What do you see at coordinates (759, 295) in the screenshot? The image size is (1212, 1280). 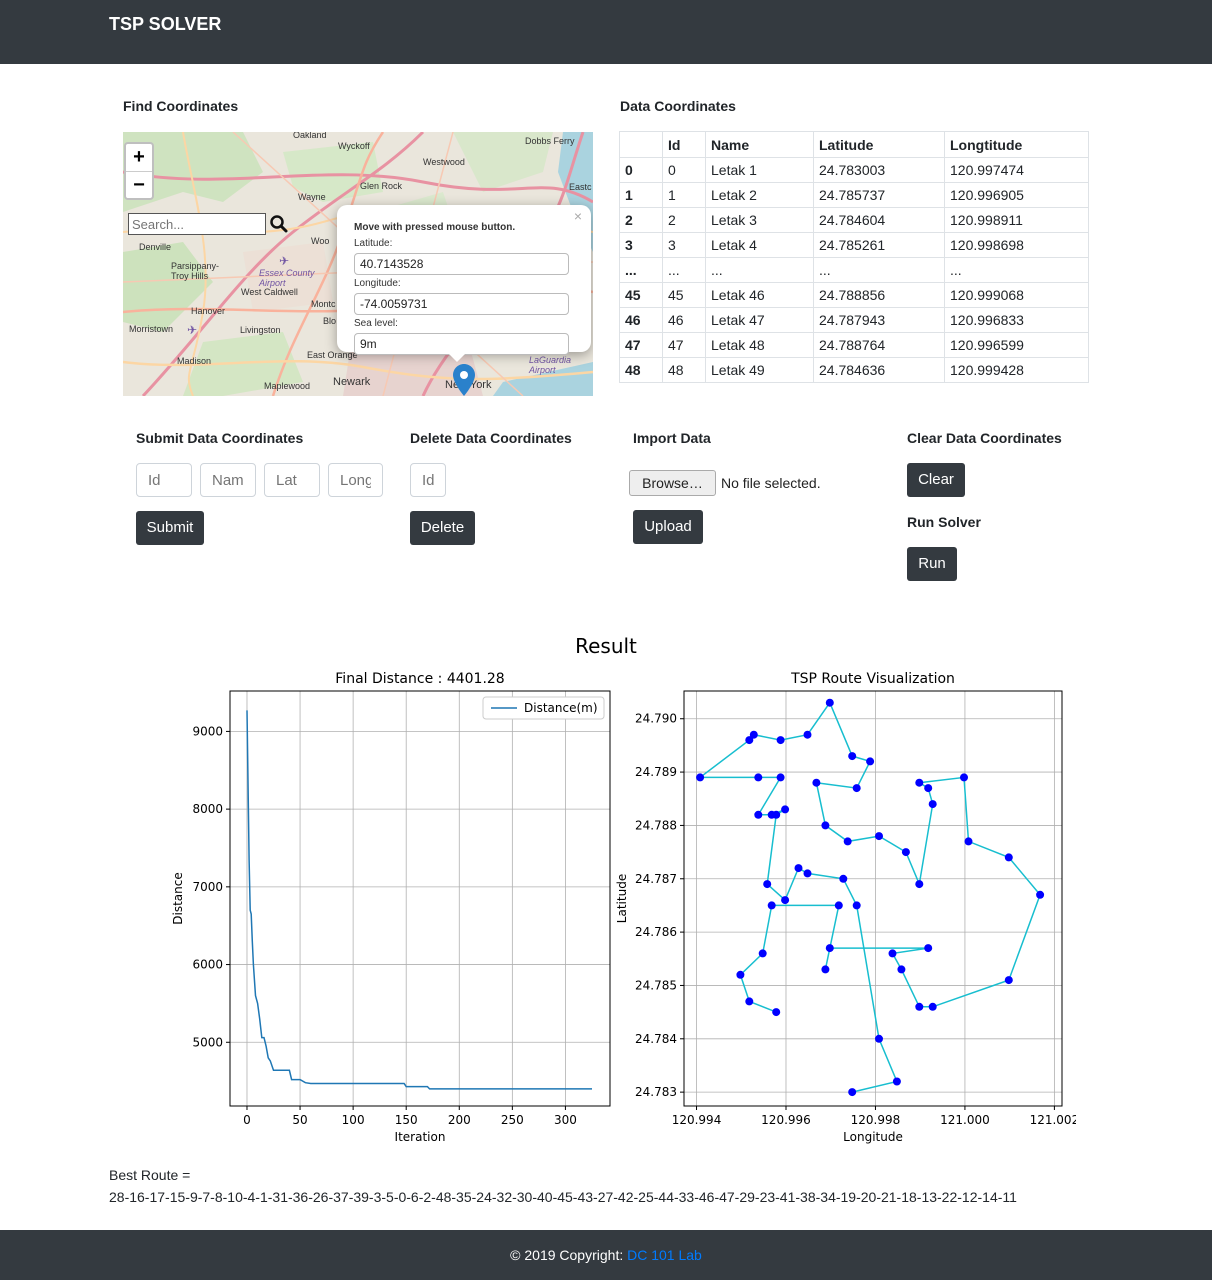 I see `cell-name: Letak 46` at bounding box center [759, 295].